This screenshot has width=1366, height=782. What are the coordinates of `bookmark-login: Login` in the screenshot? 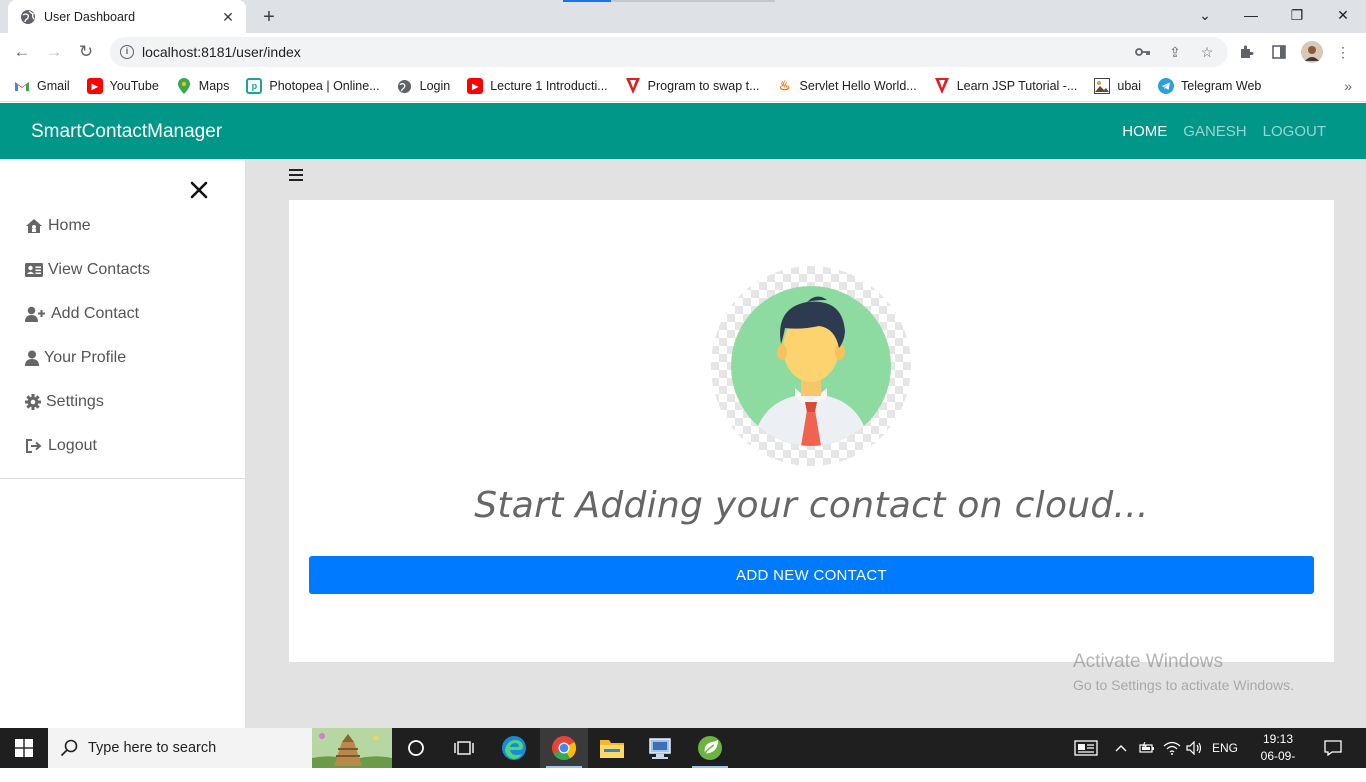 It's located at (423, 86).